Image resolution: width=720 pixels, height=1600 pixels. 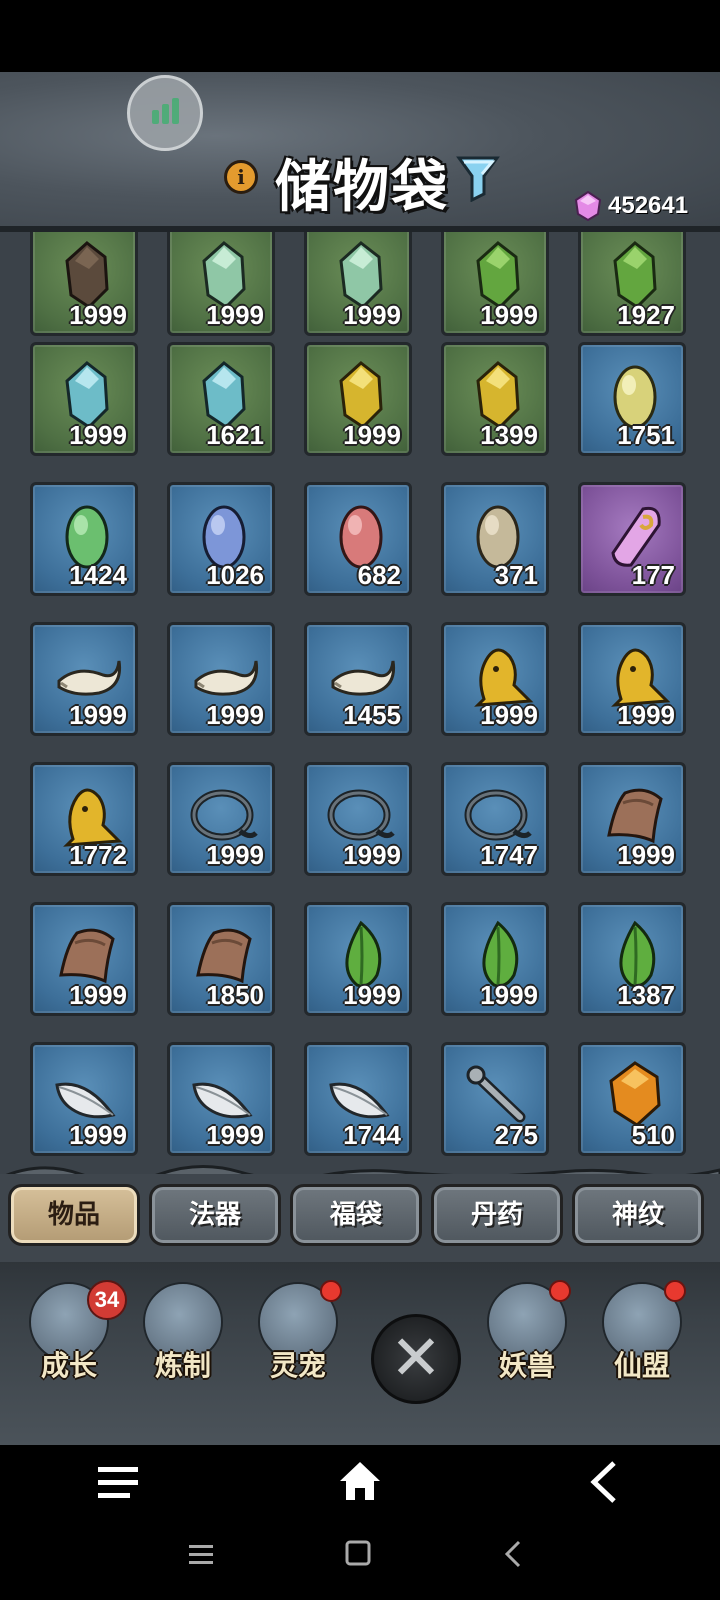 I want to click on item-count: 1621, so click(x=235, y=435).